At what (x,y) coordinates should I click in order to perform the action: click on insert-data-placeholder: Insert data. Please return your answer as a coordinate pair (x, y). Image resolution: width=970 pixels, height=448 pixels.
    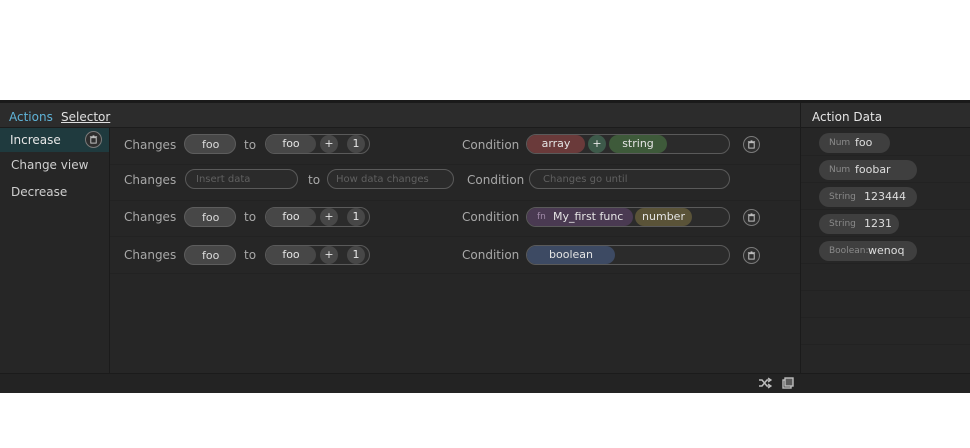
    Looking at the image, I should click on (223, 179).